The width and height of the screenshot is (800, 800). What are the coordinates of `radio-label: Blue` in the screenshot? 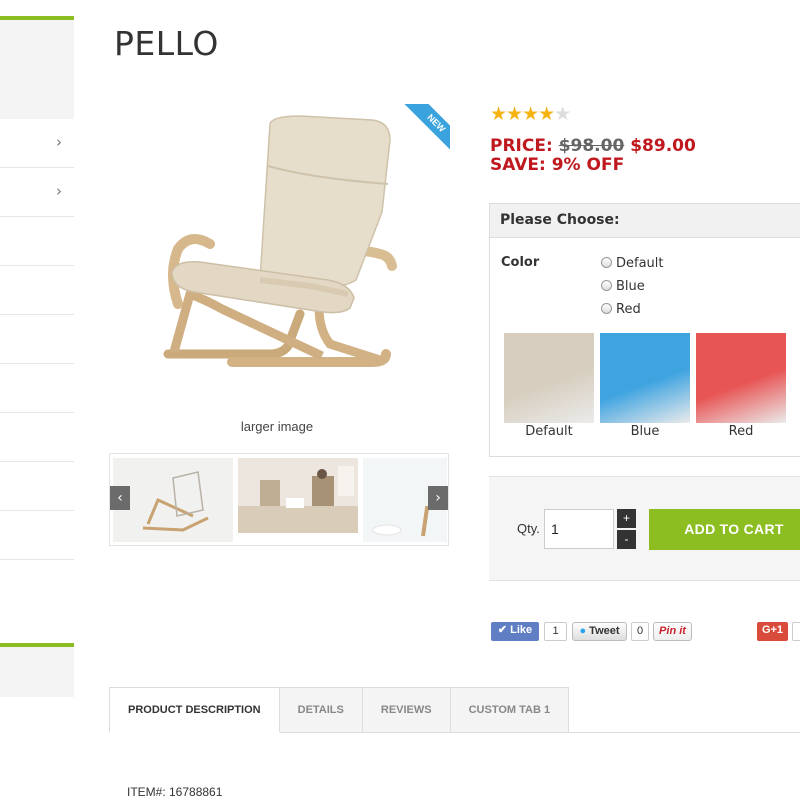 It's located at (630, 286).